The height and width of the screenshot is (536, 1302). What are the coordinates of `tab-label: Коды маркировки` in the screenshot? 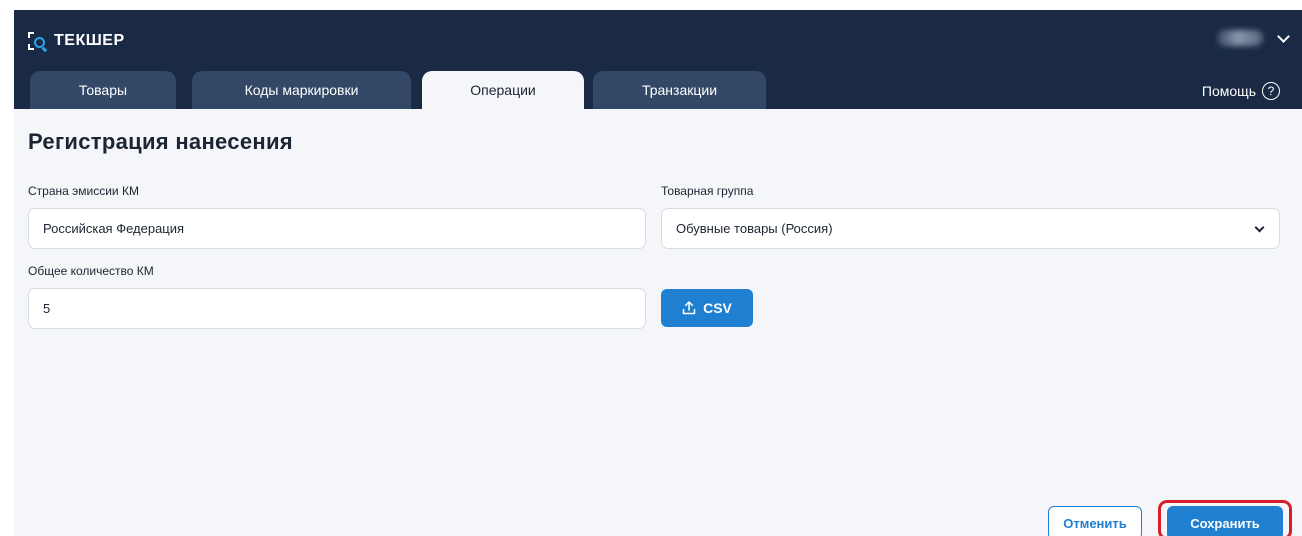 It's located at (301, 90).